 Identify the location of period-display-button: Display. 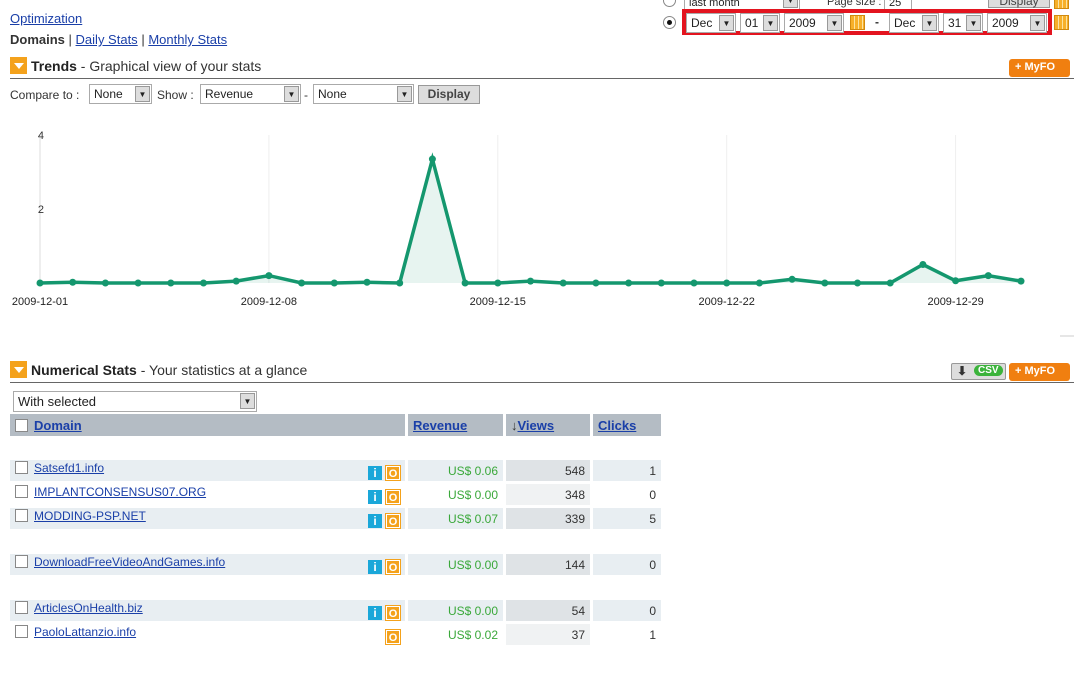
(1019, 4).